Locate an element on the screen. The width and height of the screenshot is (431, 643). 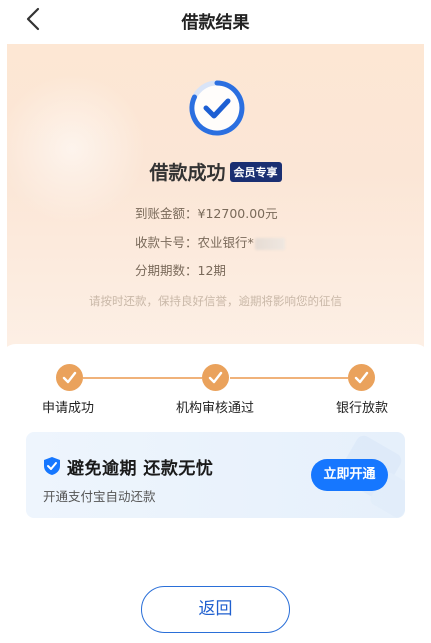
step-label-approved: 机构审核通过 is located at coordinates (215, 408).